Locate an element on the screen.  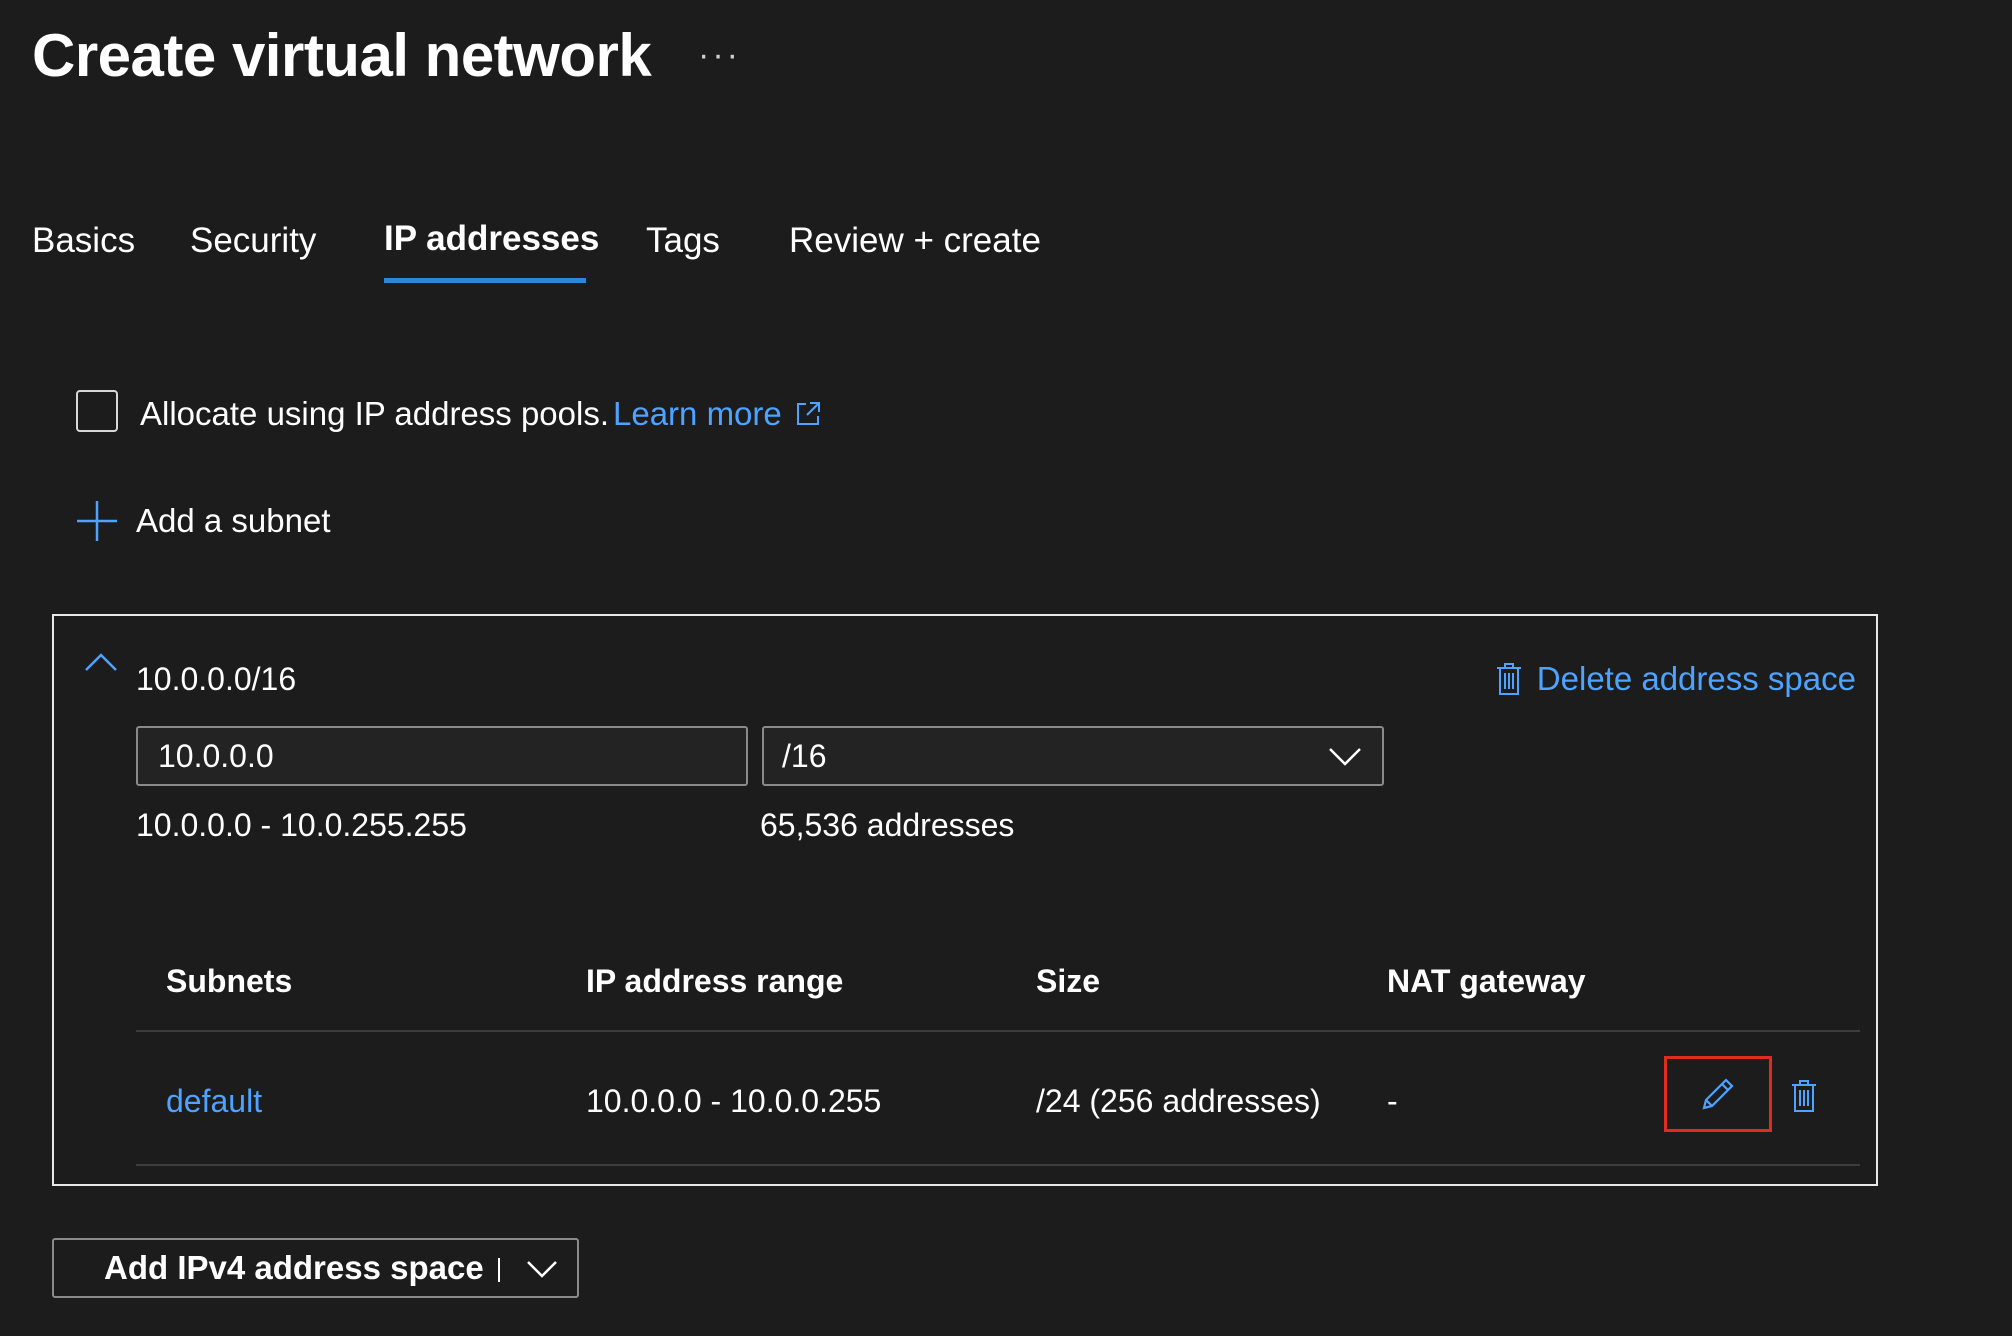
tab-security: Security is located at coordinates (253, 241).